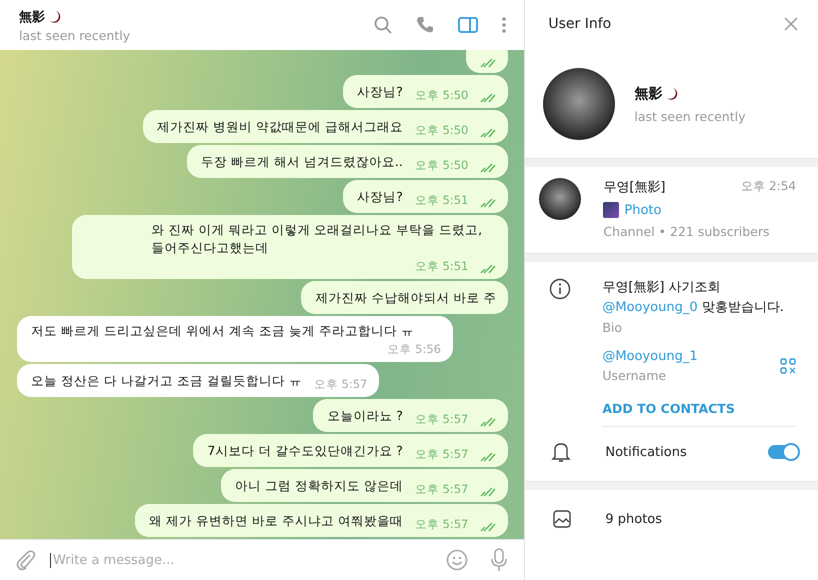 Image resolution: width=818 pixels, height=580 pixels. What do you see at coordinates (668, 408) in the screenshot?
I see `add-to-contacts-button: ADD TO CONTACTS` at bounding box center [668, 408].